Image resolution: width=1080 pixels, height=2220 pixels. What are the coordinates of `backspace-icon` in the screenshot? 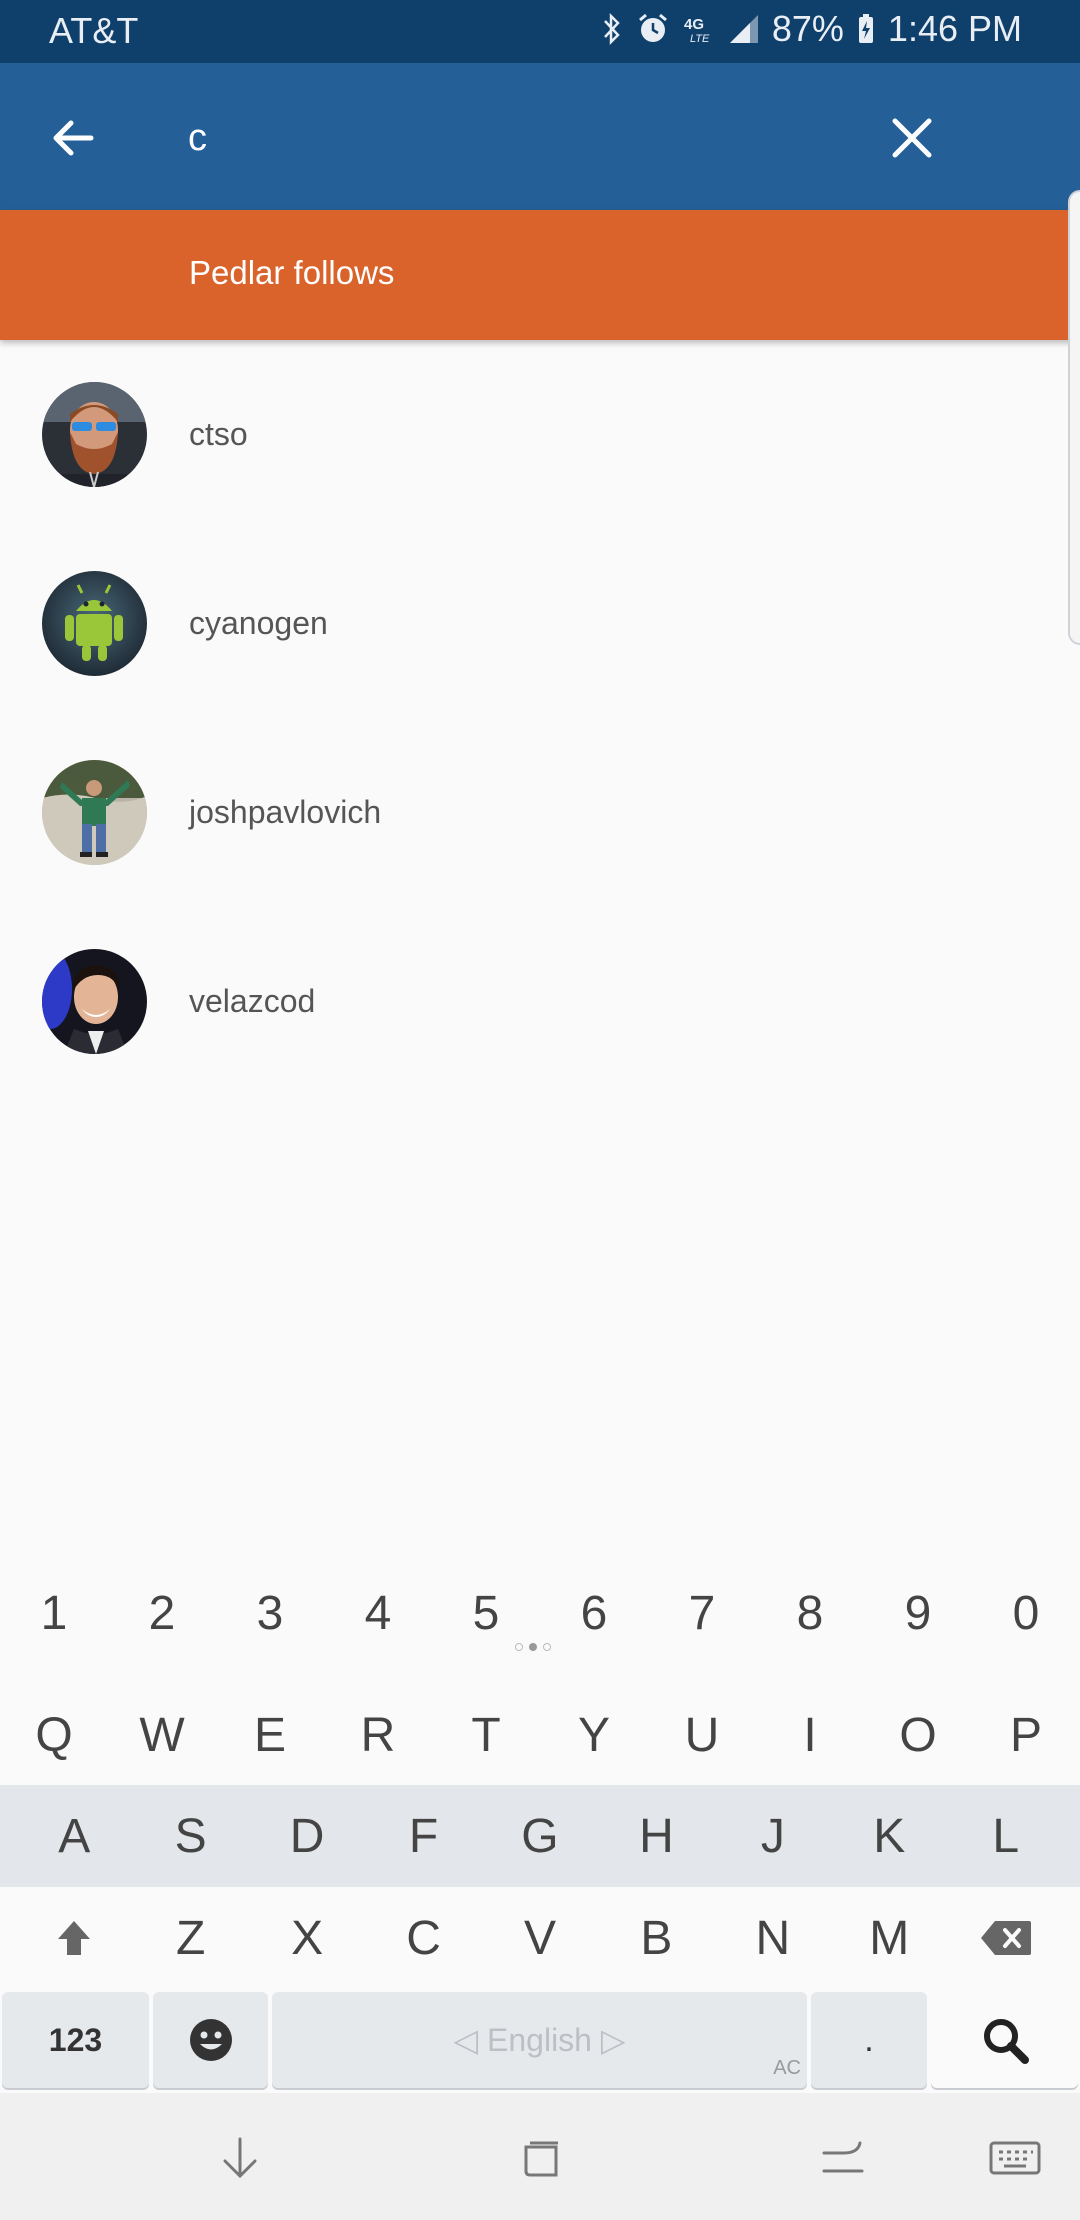 It's located at (1005, 1938).